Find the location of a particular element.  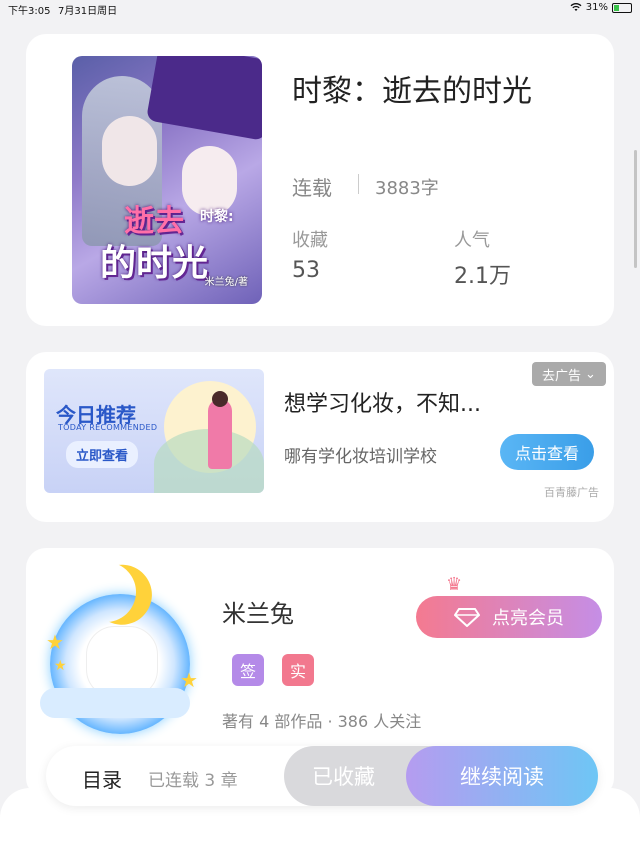

diamond-icon is located at coordinates (467, 617).